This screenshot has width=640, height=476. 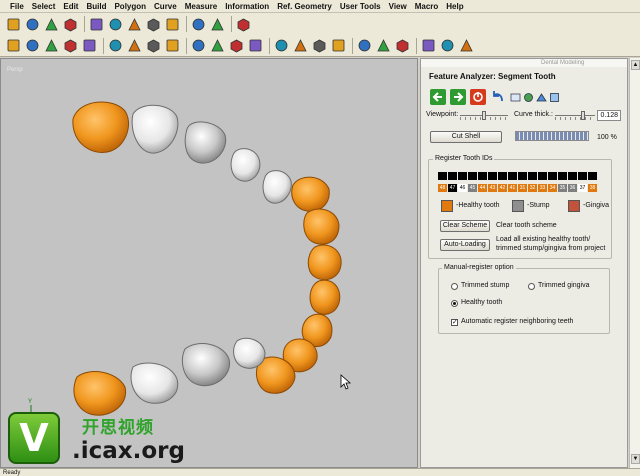 What do you see at coordinates (528, 97) in the screenshot?
I see `settings-icon` at bounding box center [528, 97].